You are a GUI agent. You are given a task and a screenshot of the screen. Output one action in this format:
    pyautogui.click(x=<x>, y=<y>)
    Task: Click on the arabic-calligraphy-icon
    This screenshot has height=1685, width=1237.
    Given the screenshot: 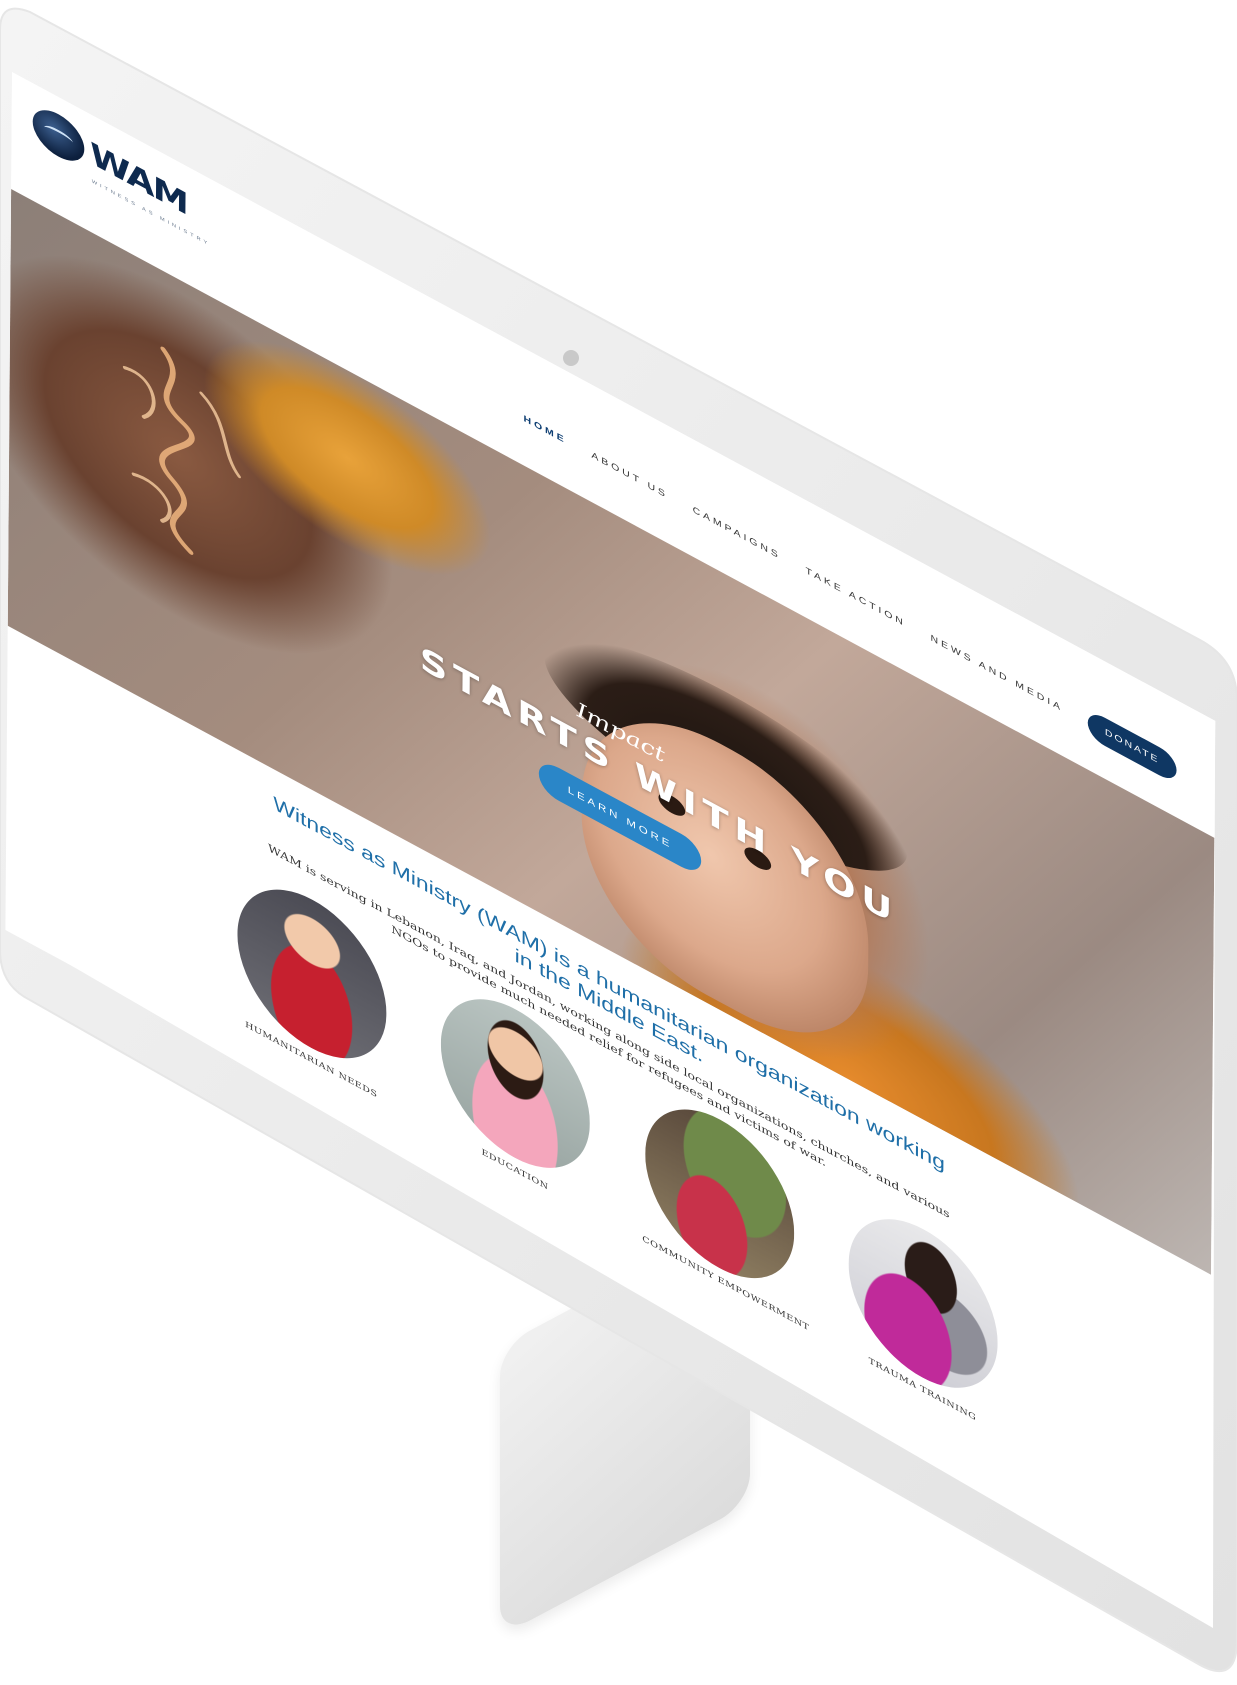 What is the action you would take?
    pyautogui.click(x=181, y=450)
    